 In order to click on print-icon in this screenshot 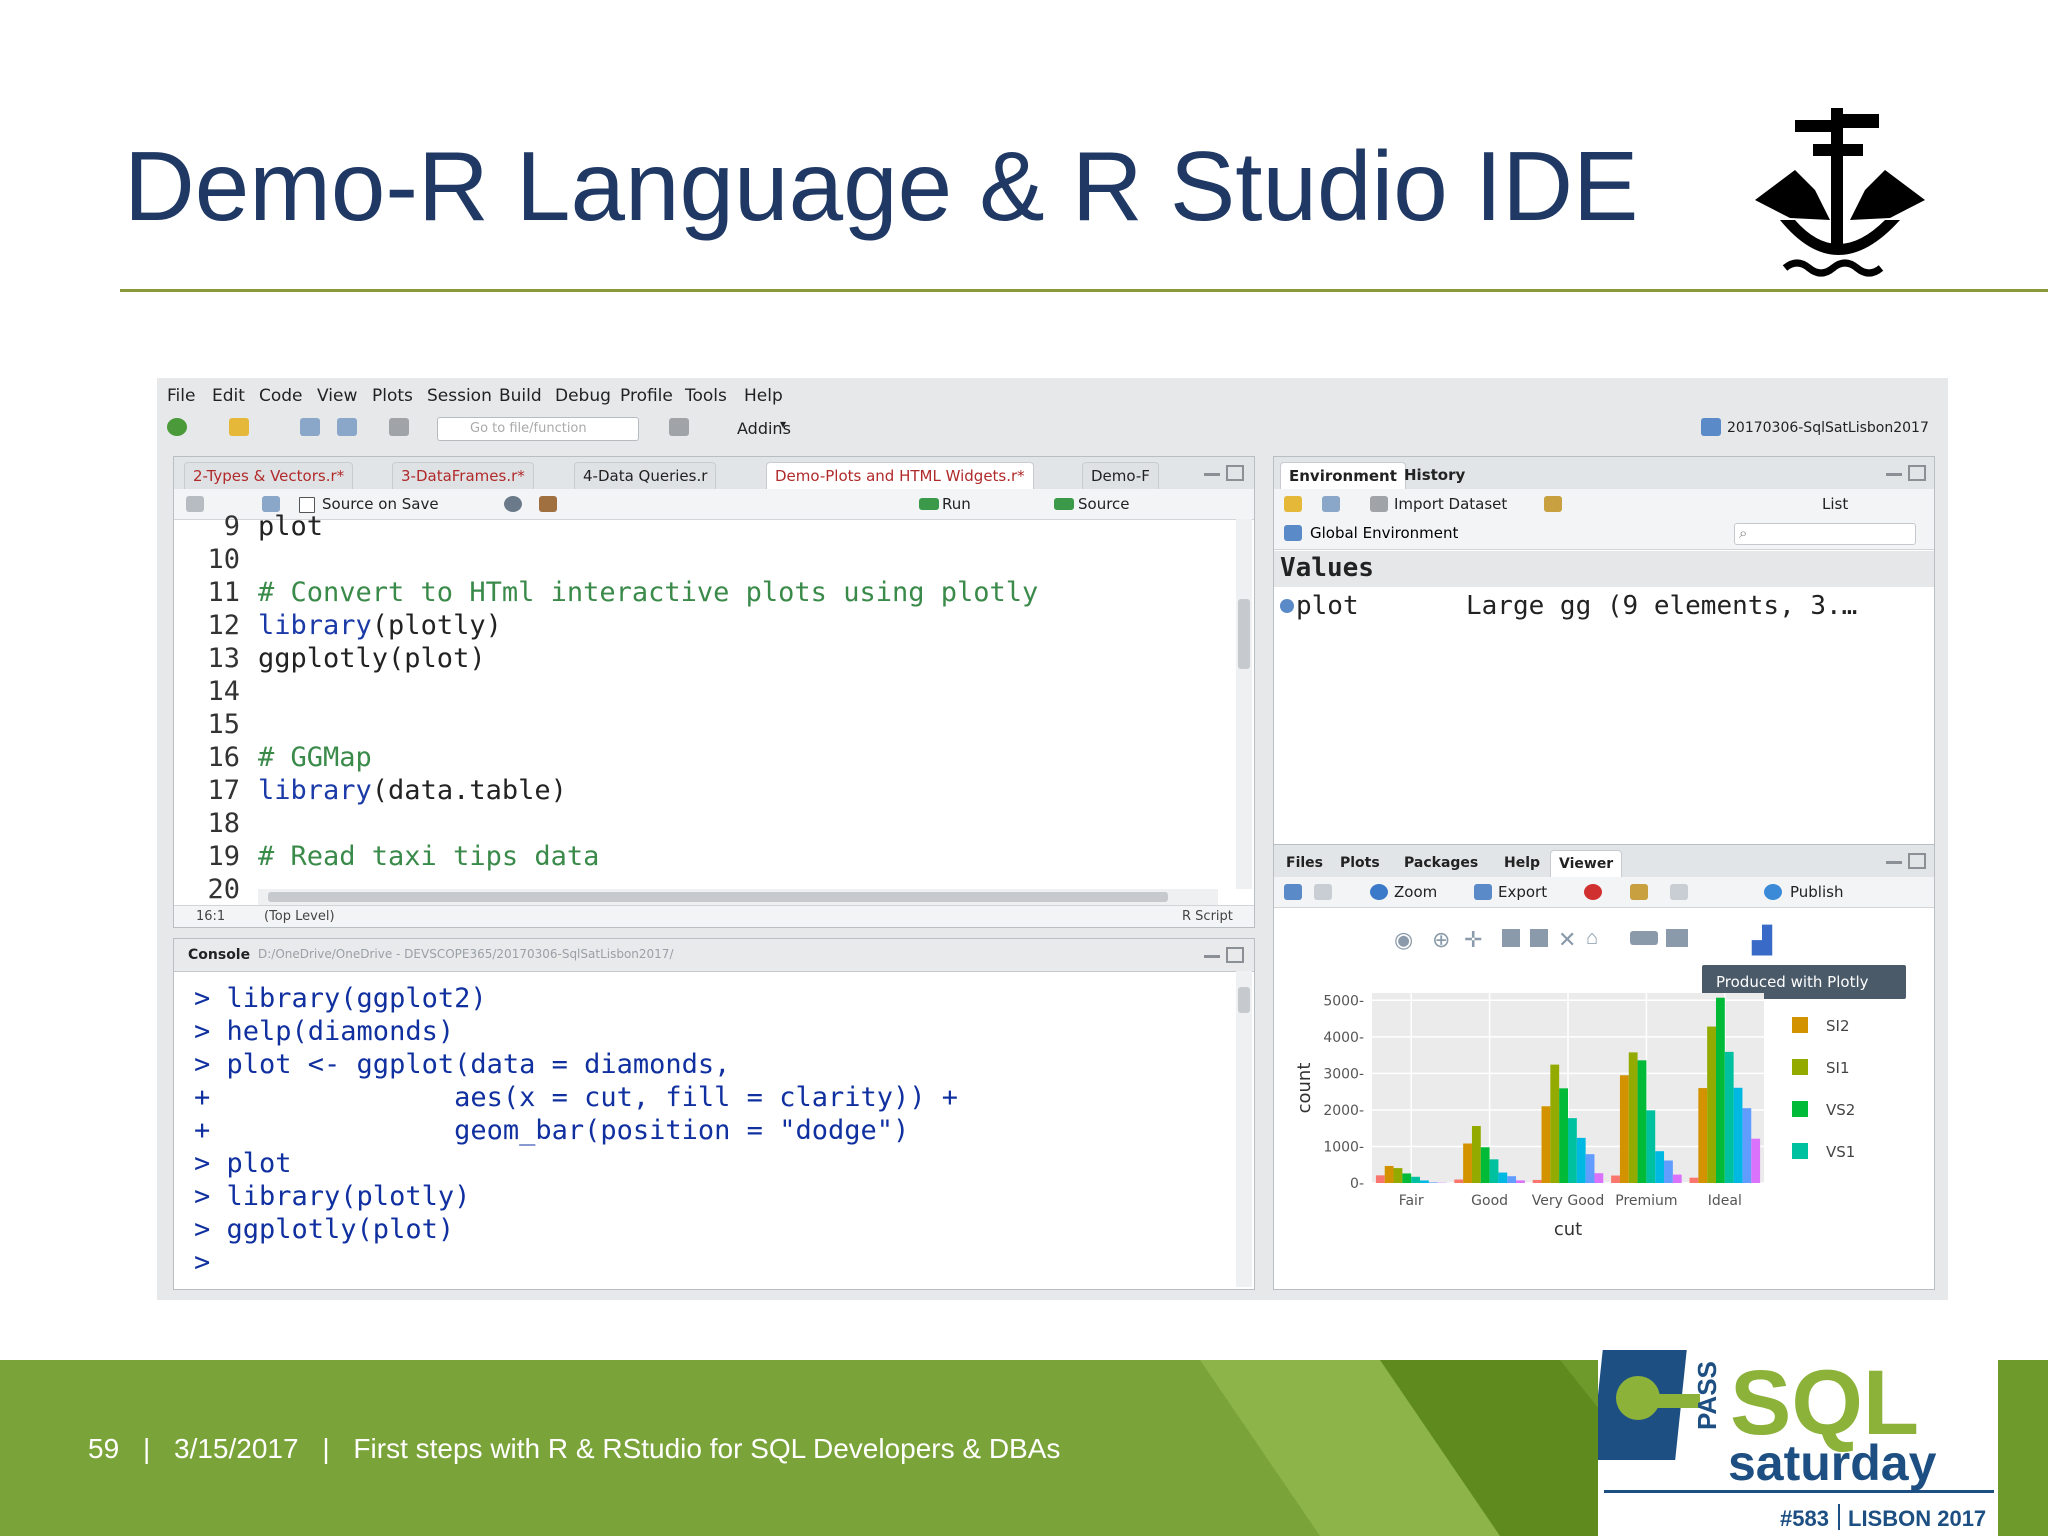, I will do `click(399, 427)`.